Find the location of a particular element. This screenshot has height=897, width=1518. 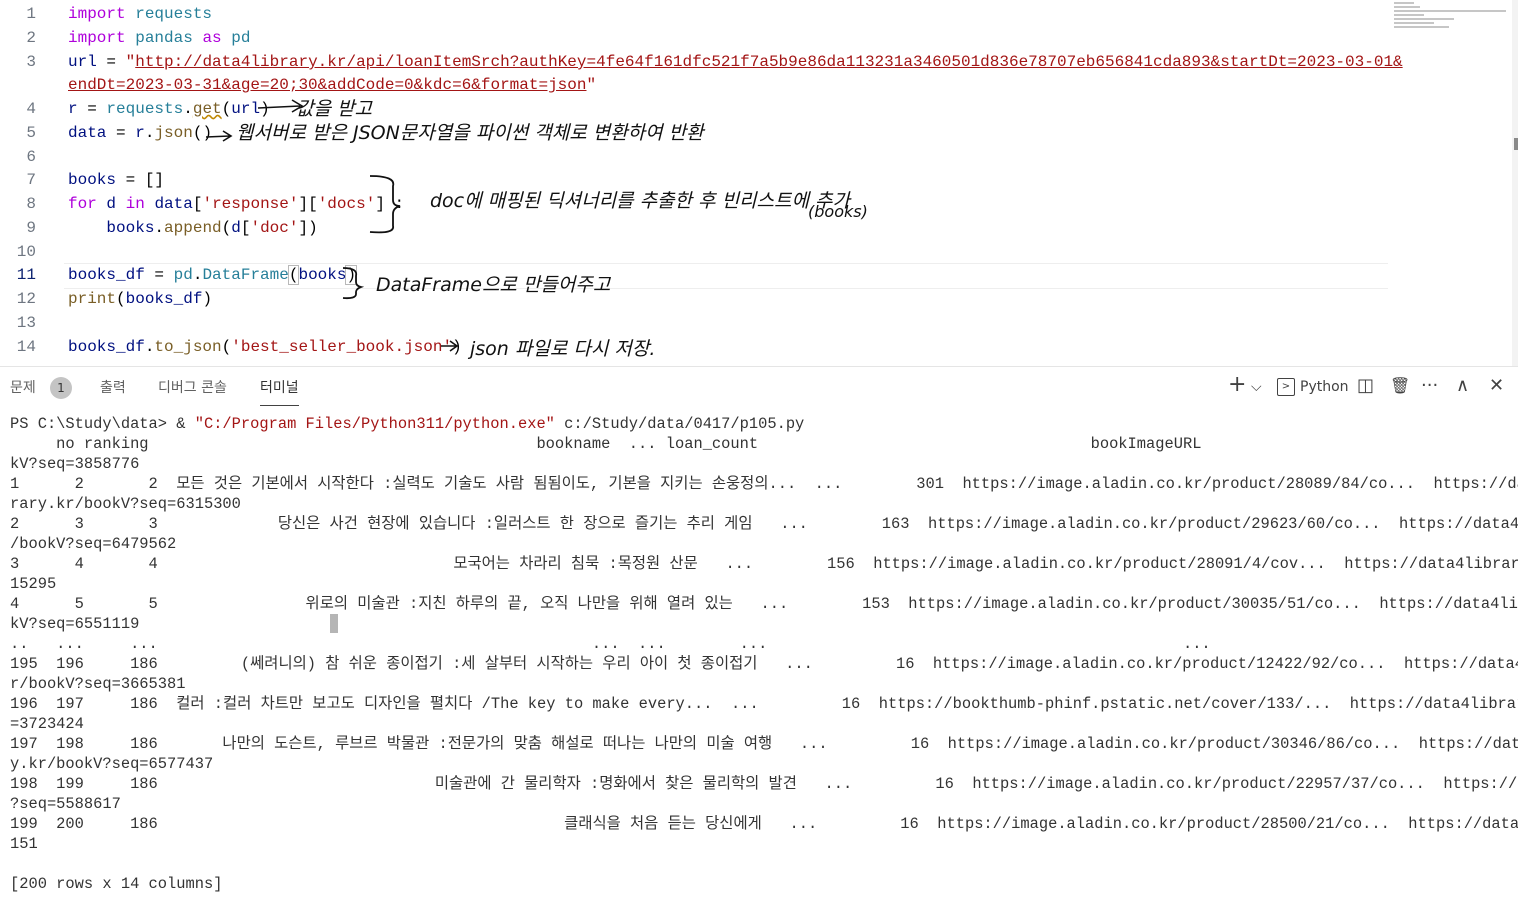

terminal-icon: > is located at coordinates (1286, 387).